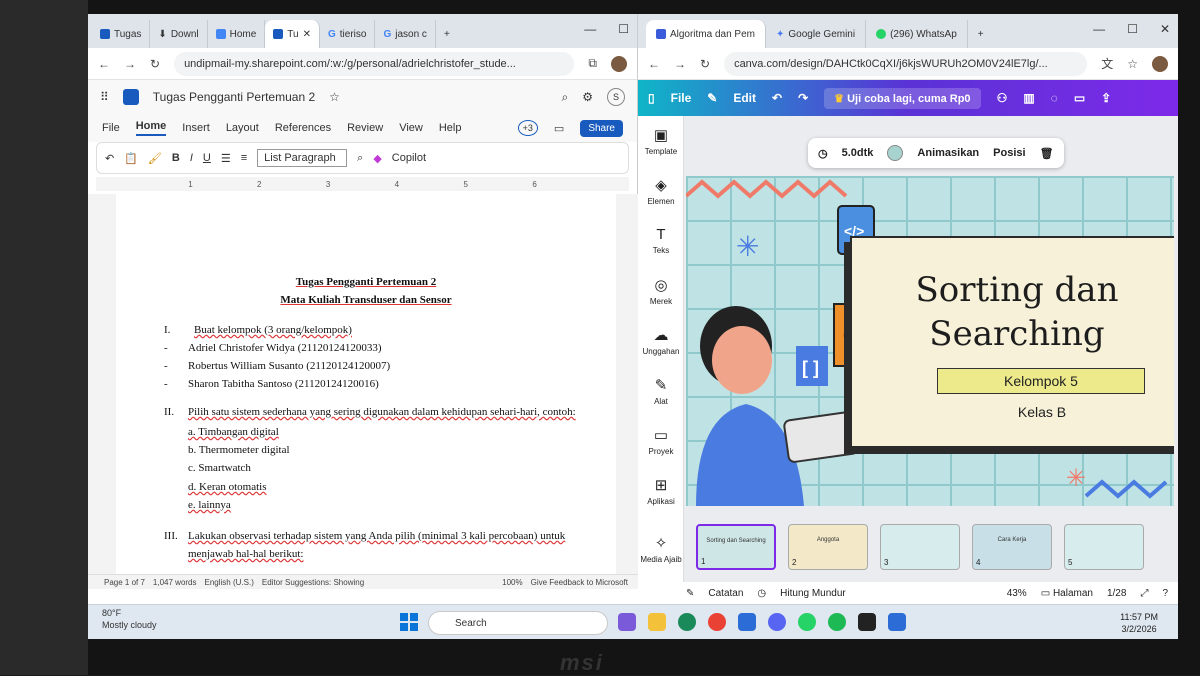 The width and height of the screenshot is (1200, 676). I want to click on thumbnail-4: Cara Kerja 4, so click(1012, 547).